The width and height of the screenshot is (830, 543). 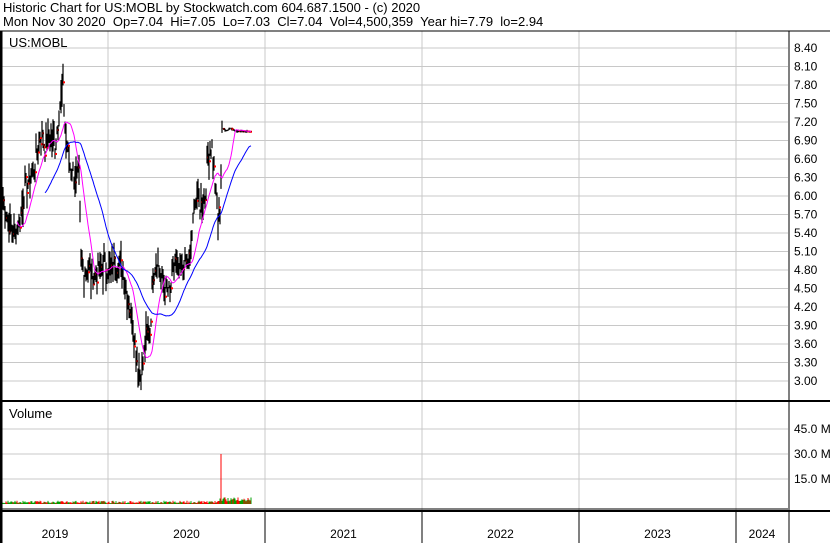 What do you see at coordinates (806, 233) in the screenshot?
I see `price-tick-label: 5.40` at bounding box center [806, 233].